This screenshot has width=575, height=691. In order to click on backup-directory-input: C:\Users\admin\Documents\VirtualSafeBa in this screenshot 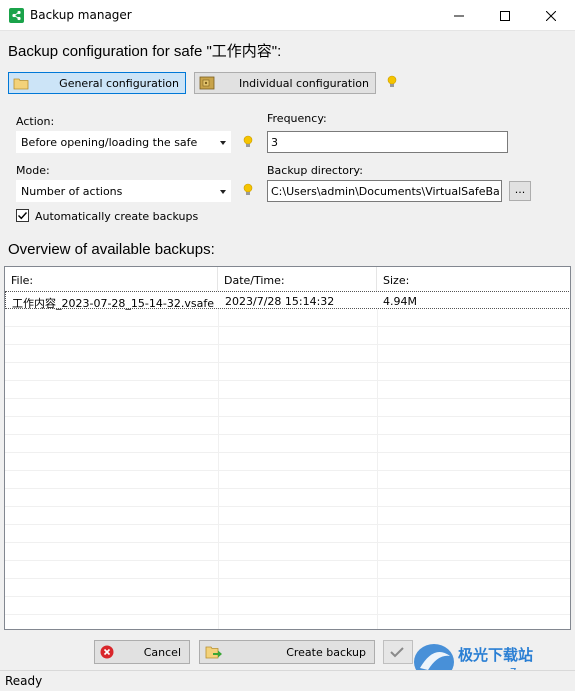, I will do `click(384, 191)`.